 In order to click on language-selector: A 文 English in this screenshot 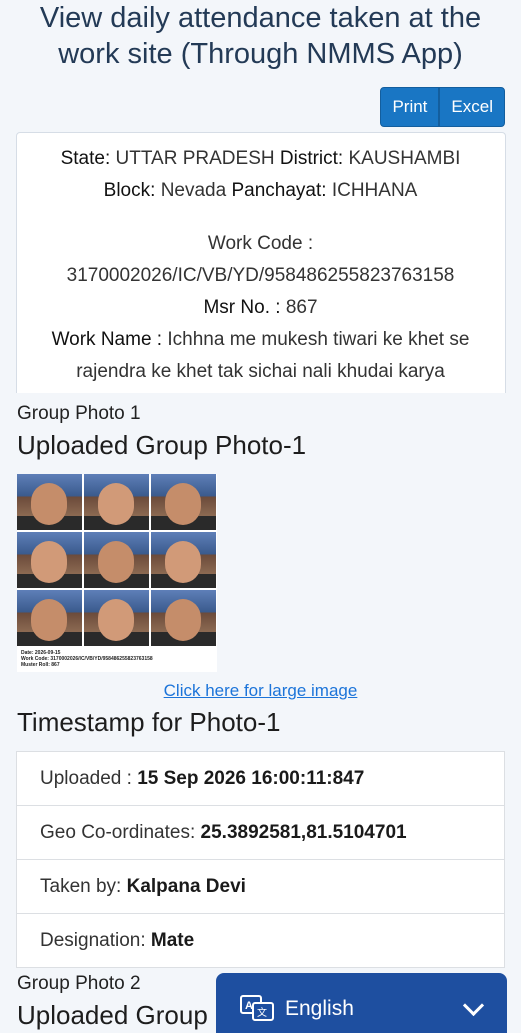, I will do `click(361, 1003)`.